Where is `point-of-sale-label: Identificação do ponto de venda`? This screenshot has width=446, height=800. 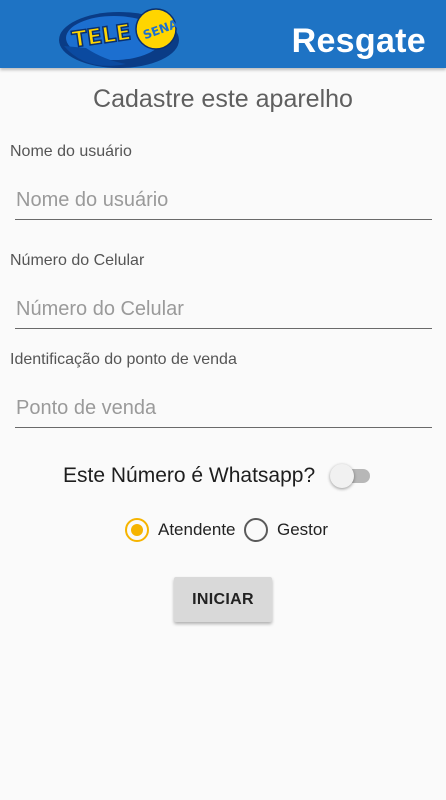 point-of-sale-label: Identificação do ponto de venda is located at coordinates (123, 359).